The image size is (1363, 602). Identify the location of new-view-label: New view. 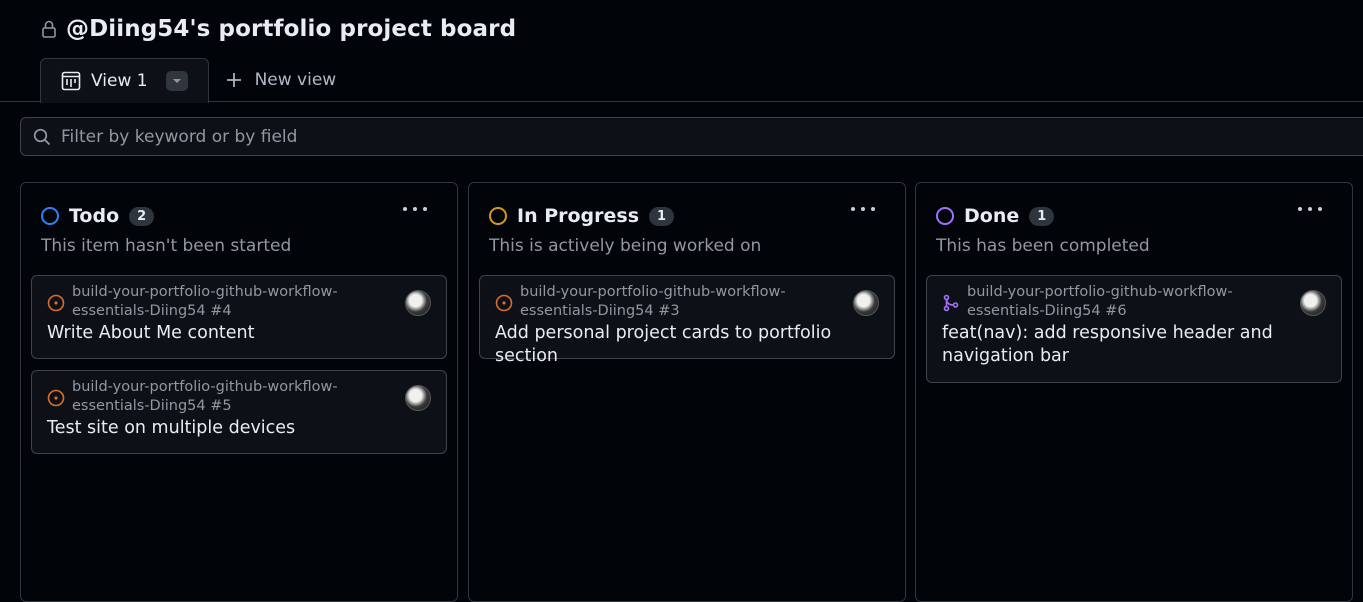
(295, 79).